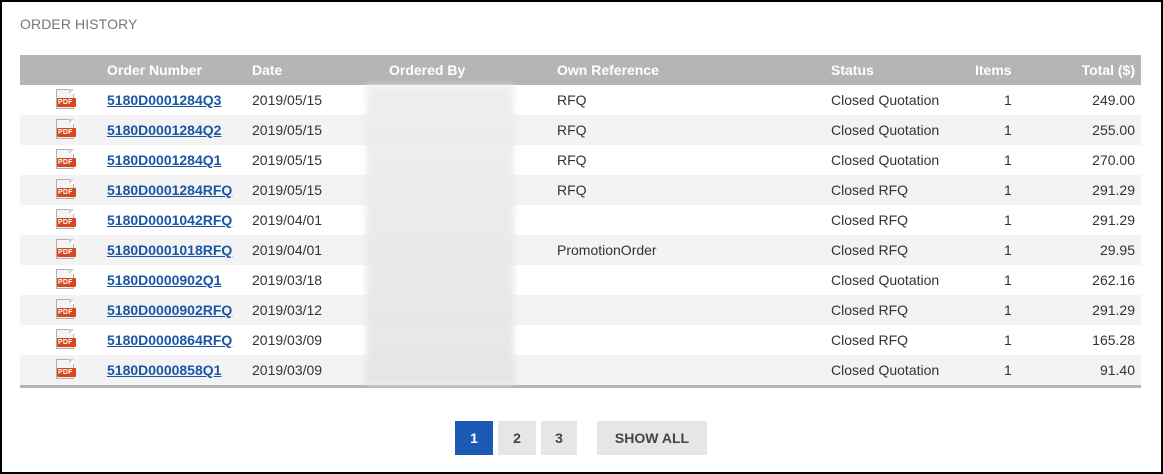  I want to click on order-number-cell: 5180D0000902RFQ, so click(169, 310).